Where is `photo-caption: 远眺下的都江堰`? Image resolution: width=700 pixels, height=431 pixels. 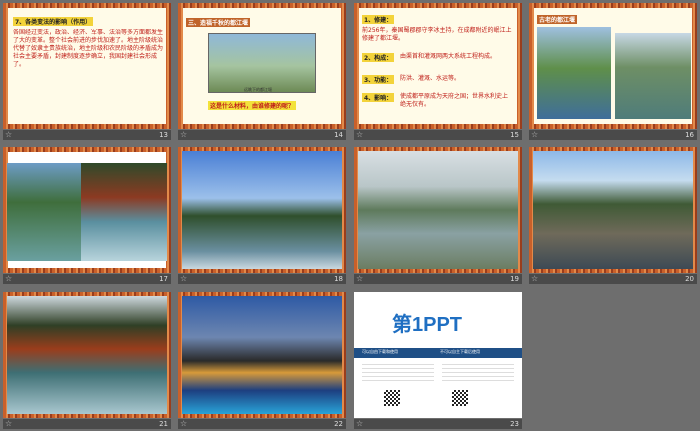
photo-caption: 远眺下的都江堰 is located at coordinates (258, 89).